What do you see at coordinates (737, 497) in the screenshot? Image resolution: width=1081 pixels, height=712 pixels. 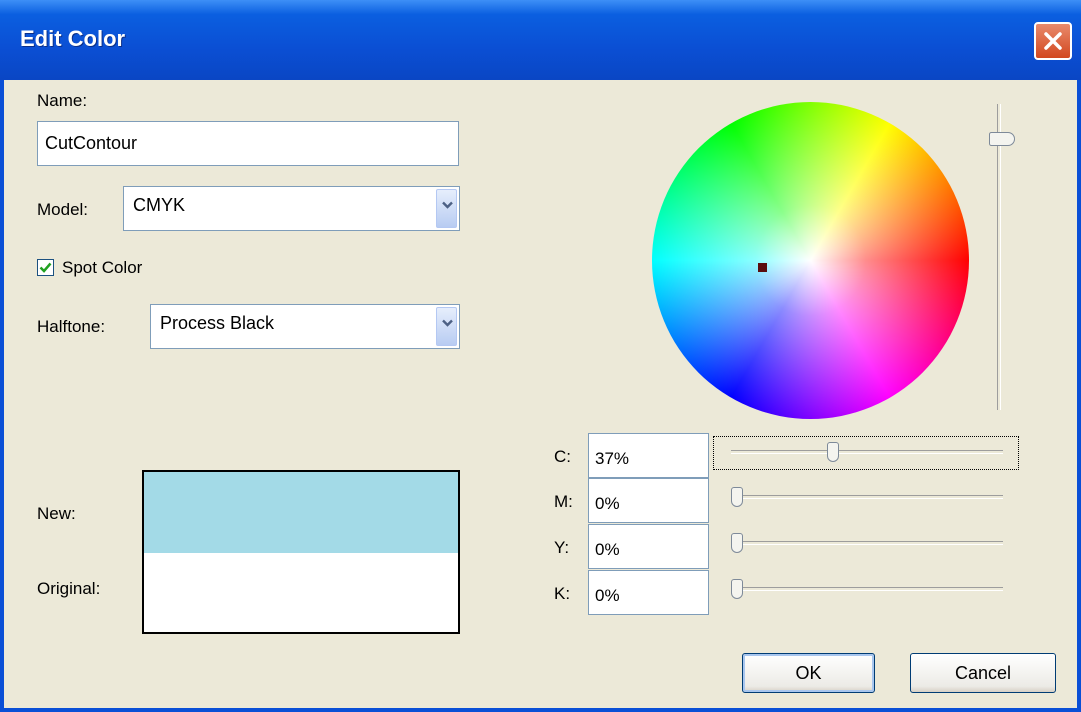 I see `channel-slider-thumb-m` at bounding box center [737, 497].